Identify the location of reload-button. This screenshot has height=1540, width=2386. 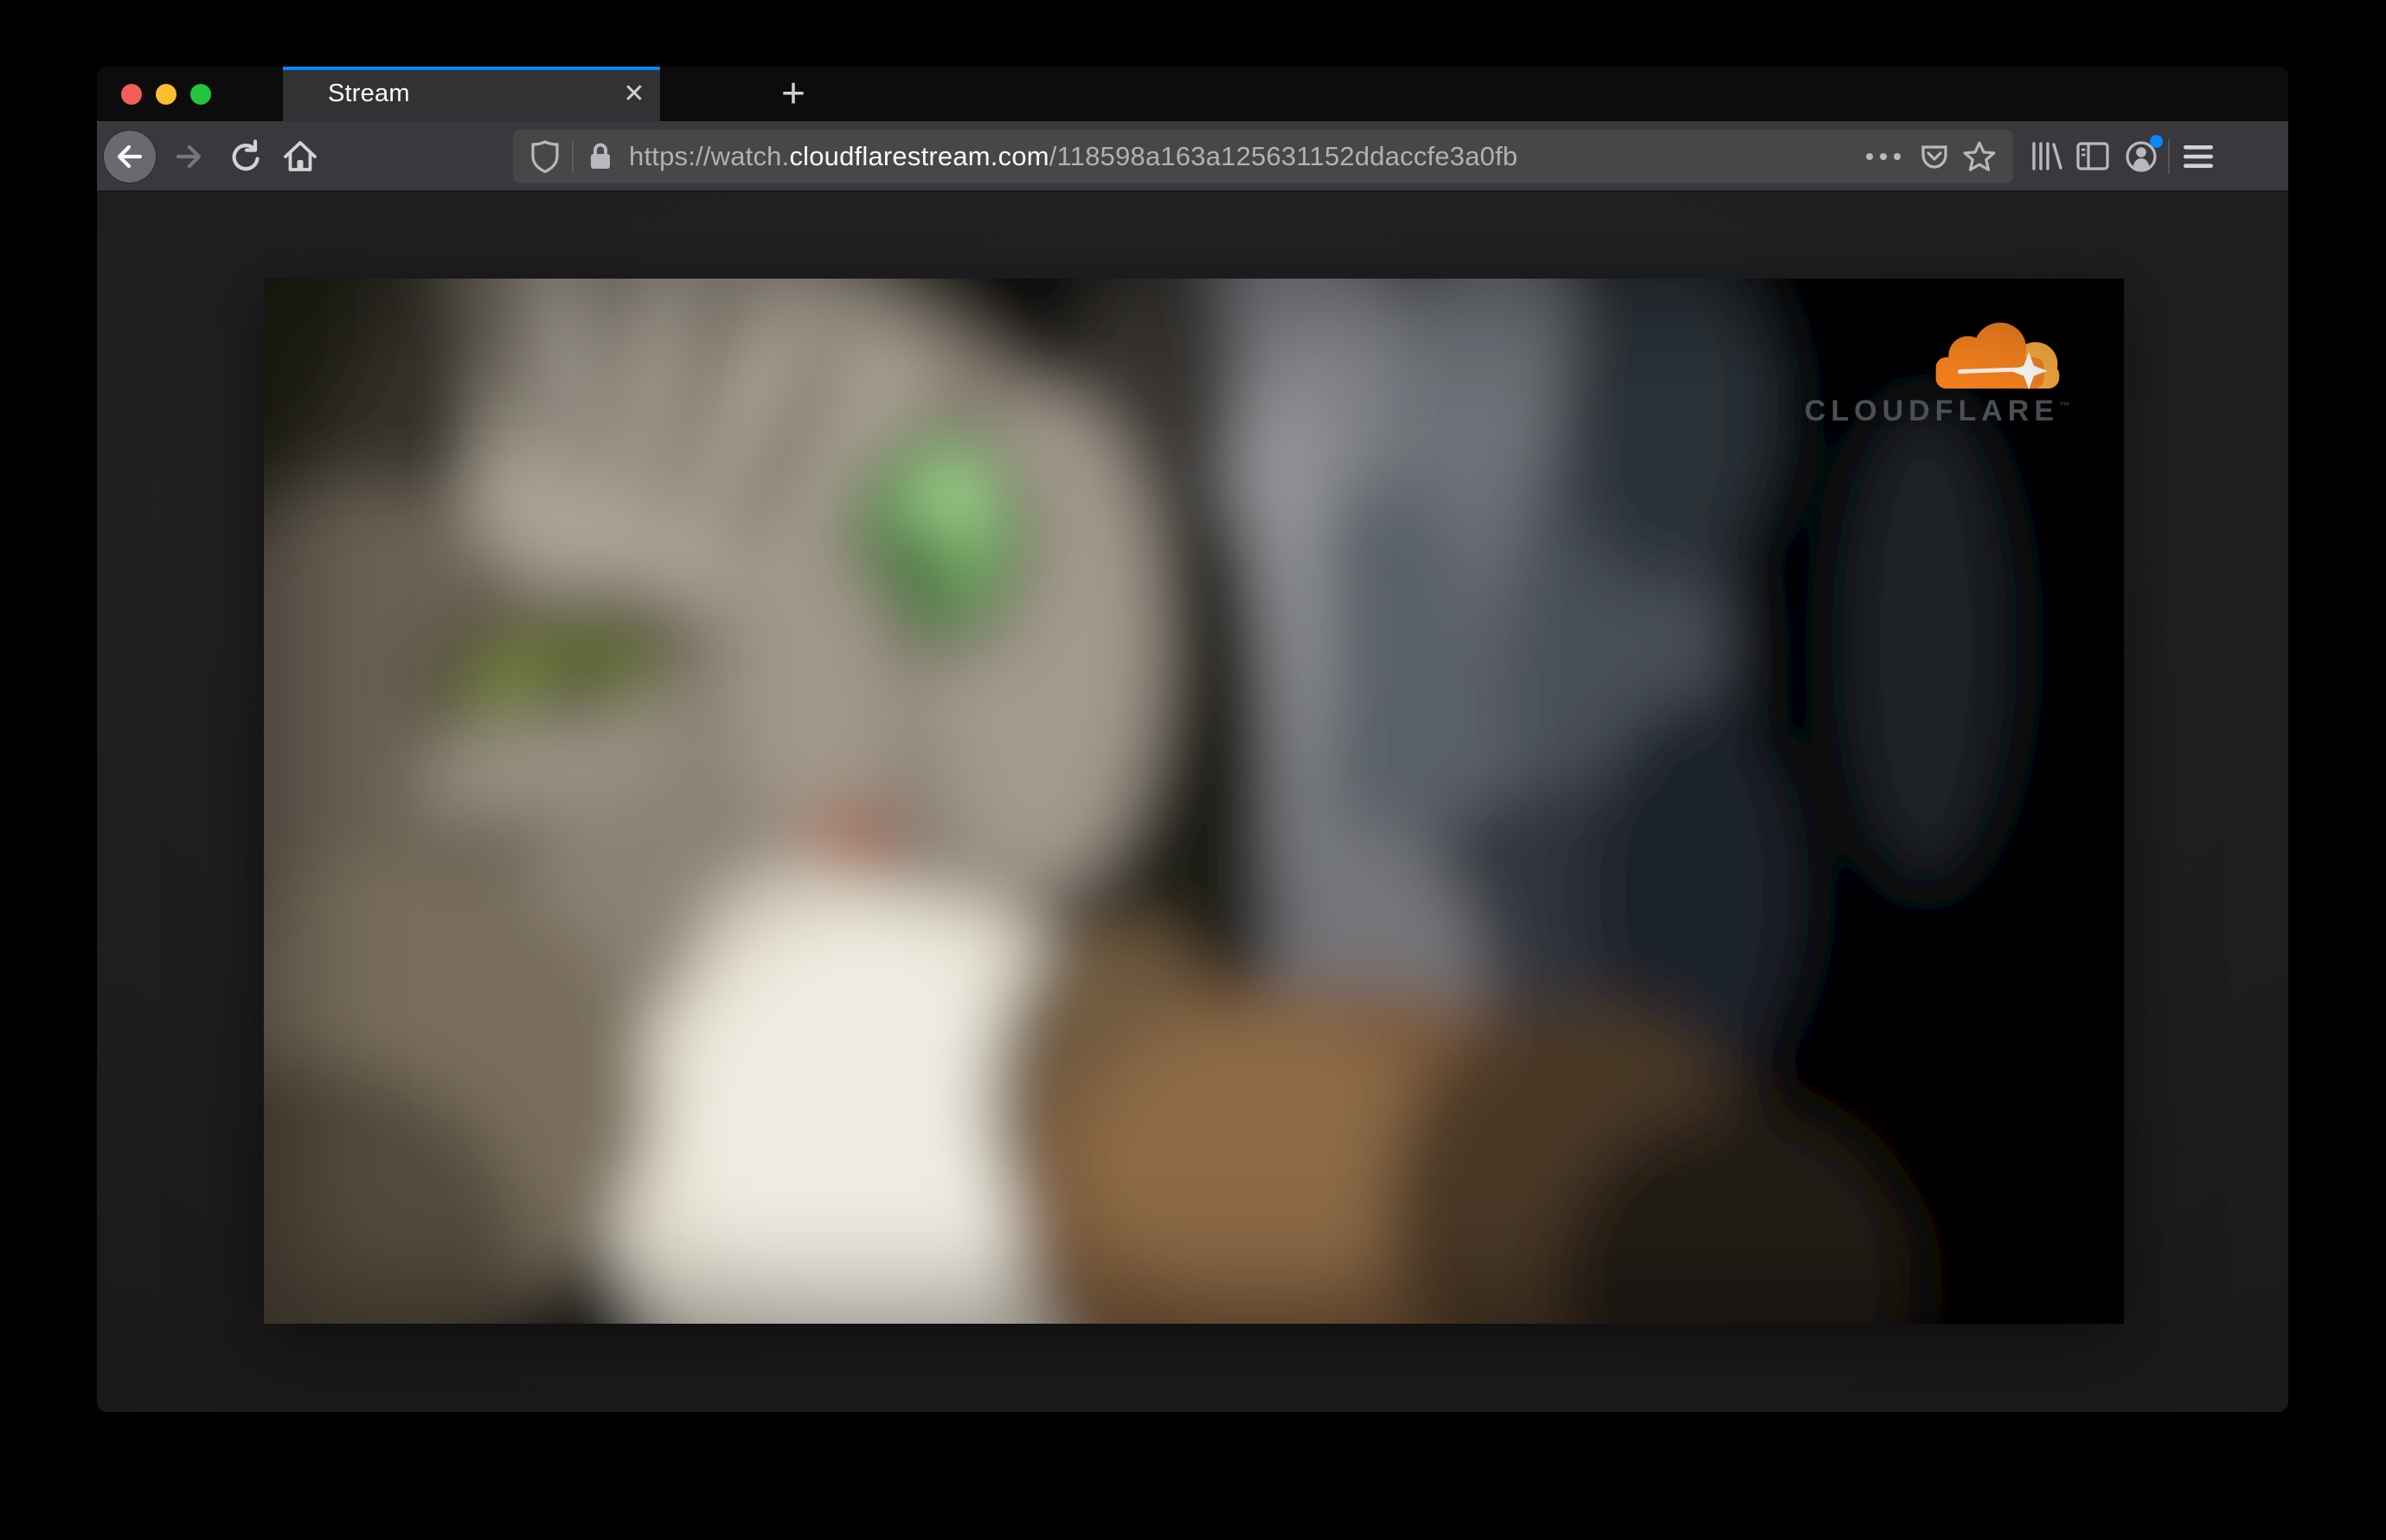
(244, 156).